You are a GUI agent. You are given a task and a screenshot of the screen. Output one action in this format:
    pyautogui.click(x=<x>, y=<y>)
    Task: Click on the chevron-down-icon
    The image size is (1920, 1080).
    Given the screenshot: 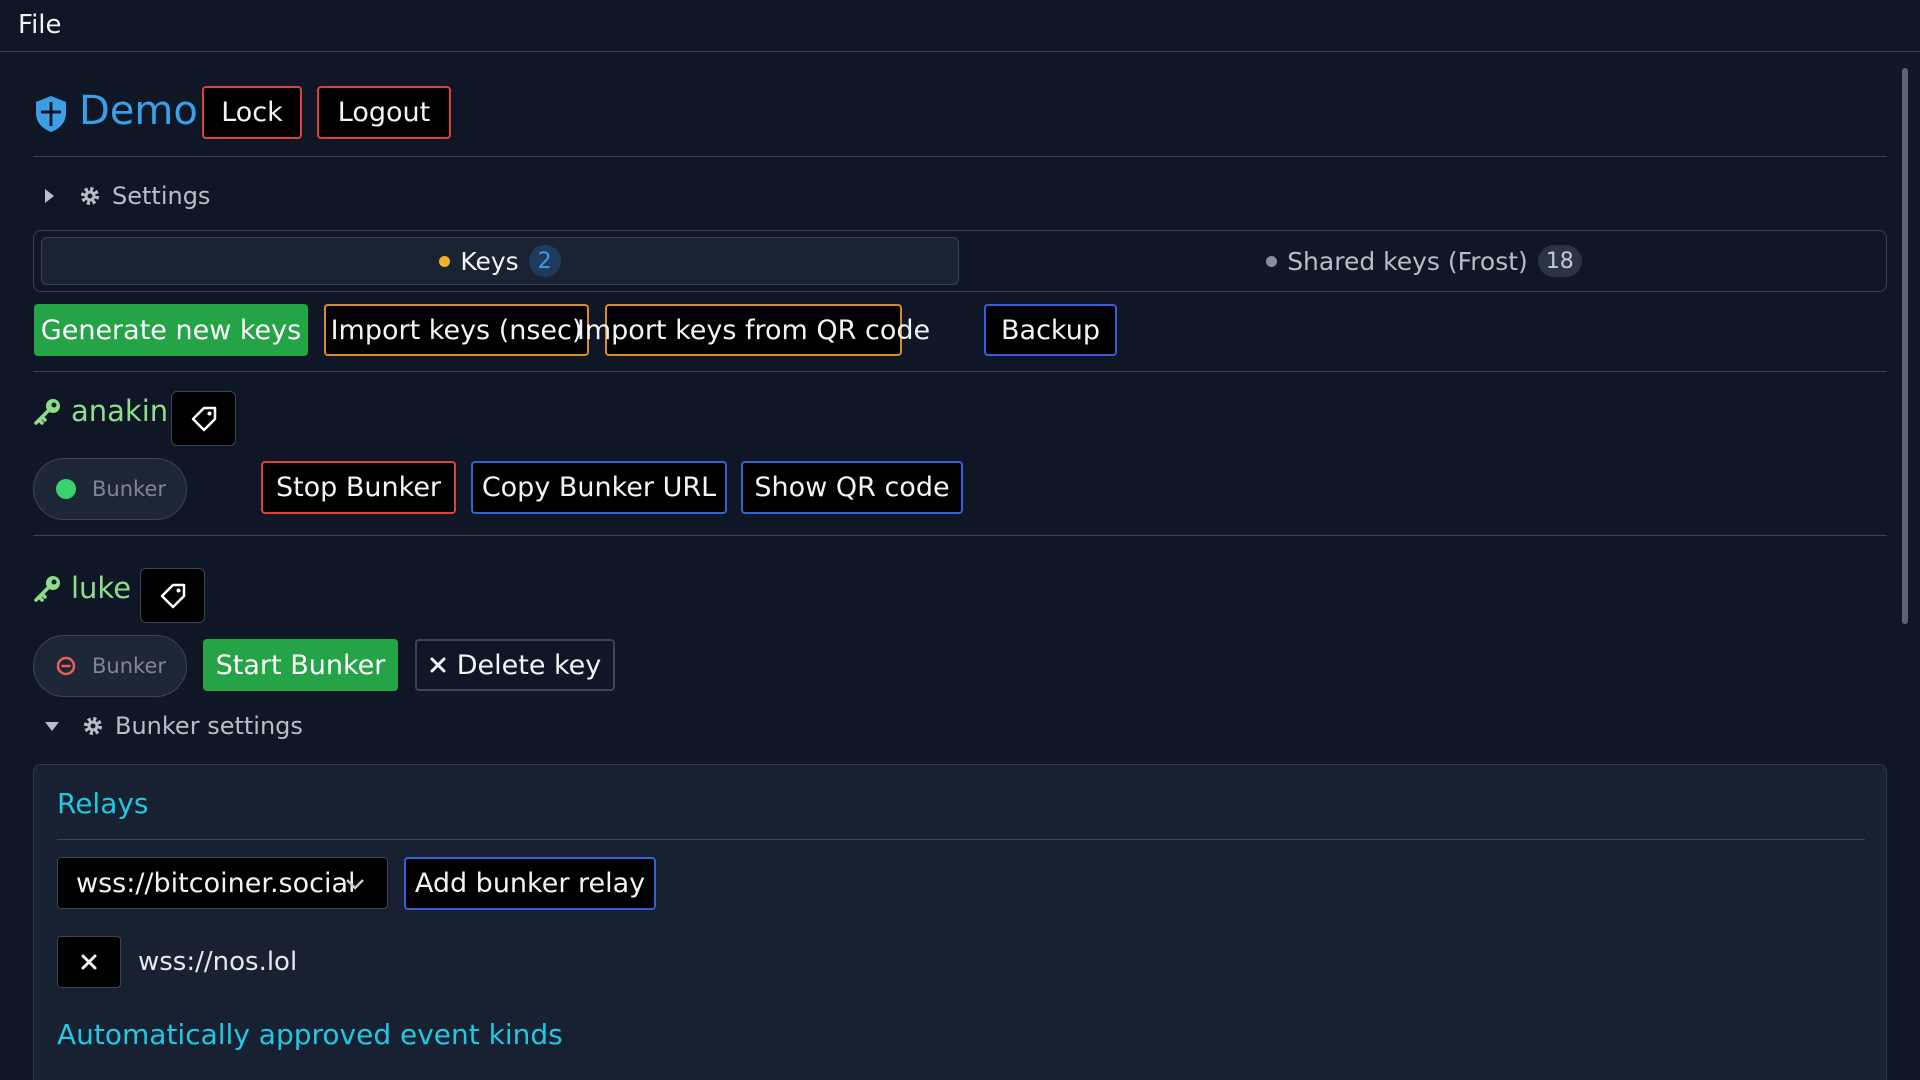 What is the action you would take?
    pyautogui.click(x=355, y=884)
    